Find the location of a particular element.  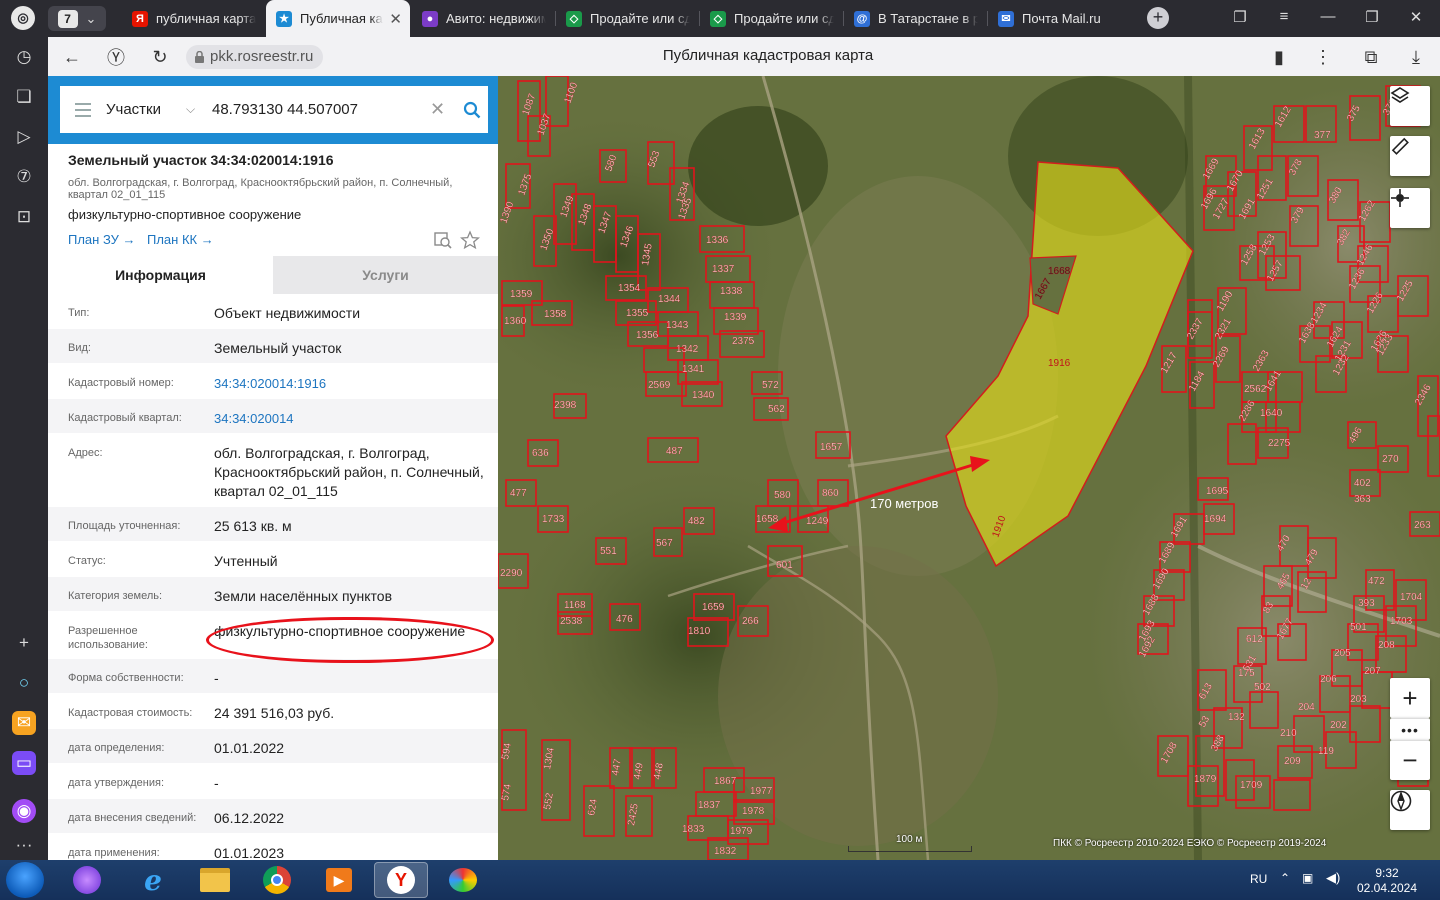

property-label: дата утверждения: is located at coordinates (116, 783).